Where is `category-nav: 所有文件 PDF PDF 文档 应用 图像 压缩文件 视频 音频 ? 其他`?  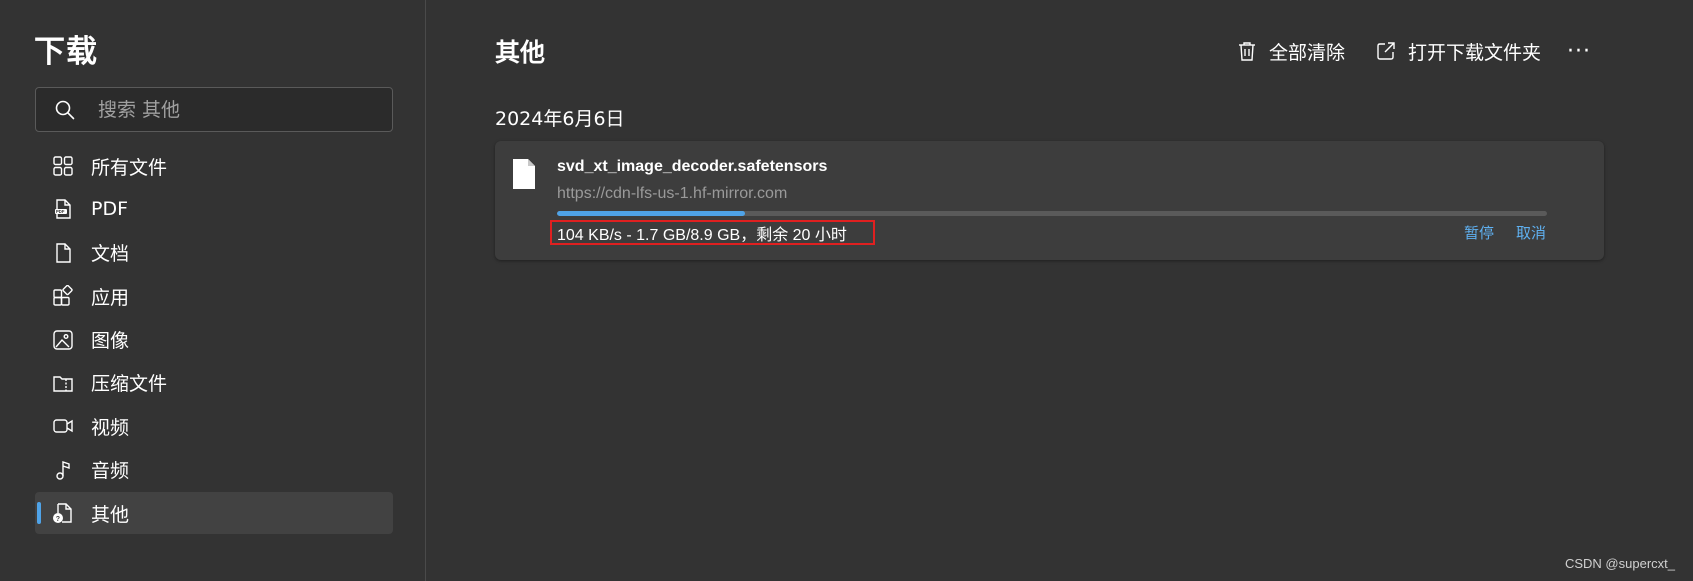 category-nav: 所有文件 PDF PDF 文档 应用 图像 压缩文件 视频 音频 ? 其他 is located at coordinates (214, 340).